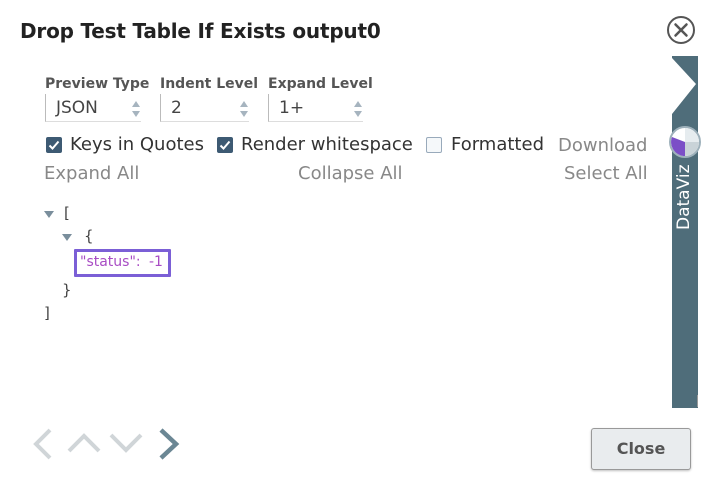  I want to click on formatted-checkbox, so click(434, 145).